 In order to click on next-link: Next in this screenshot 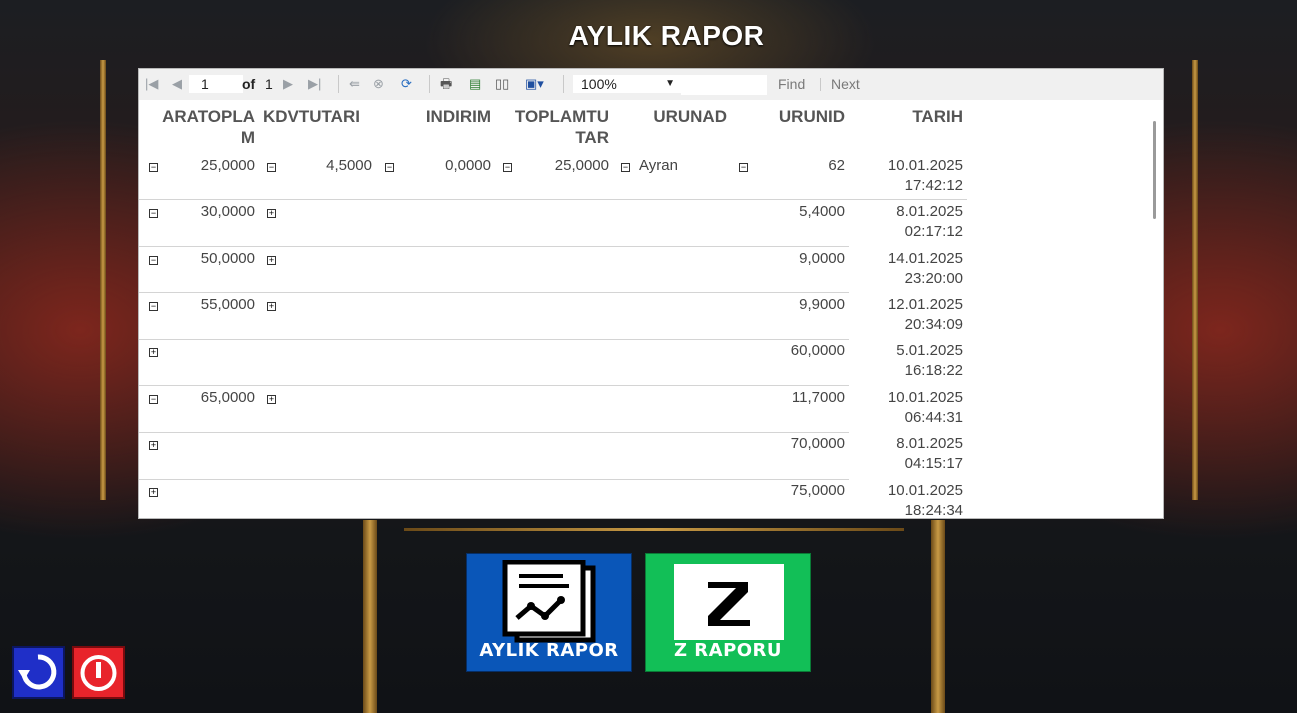, I will do `click(845, 84)`.